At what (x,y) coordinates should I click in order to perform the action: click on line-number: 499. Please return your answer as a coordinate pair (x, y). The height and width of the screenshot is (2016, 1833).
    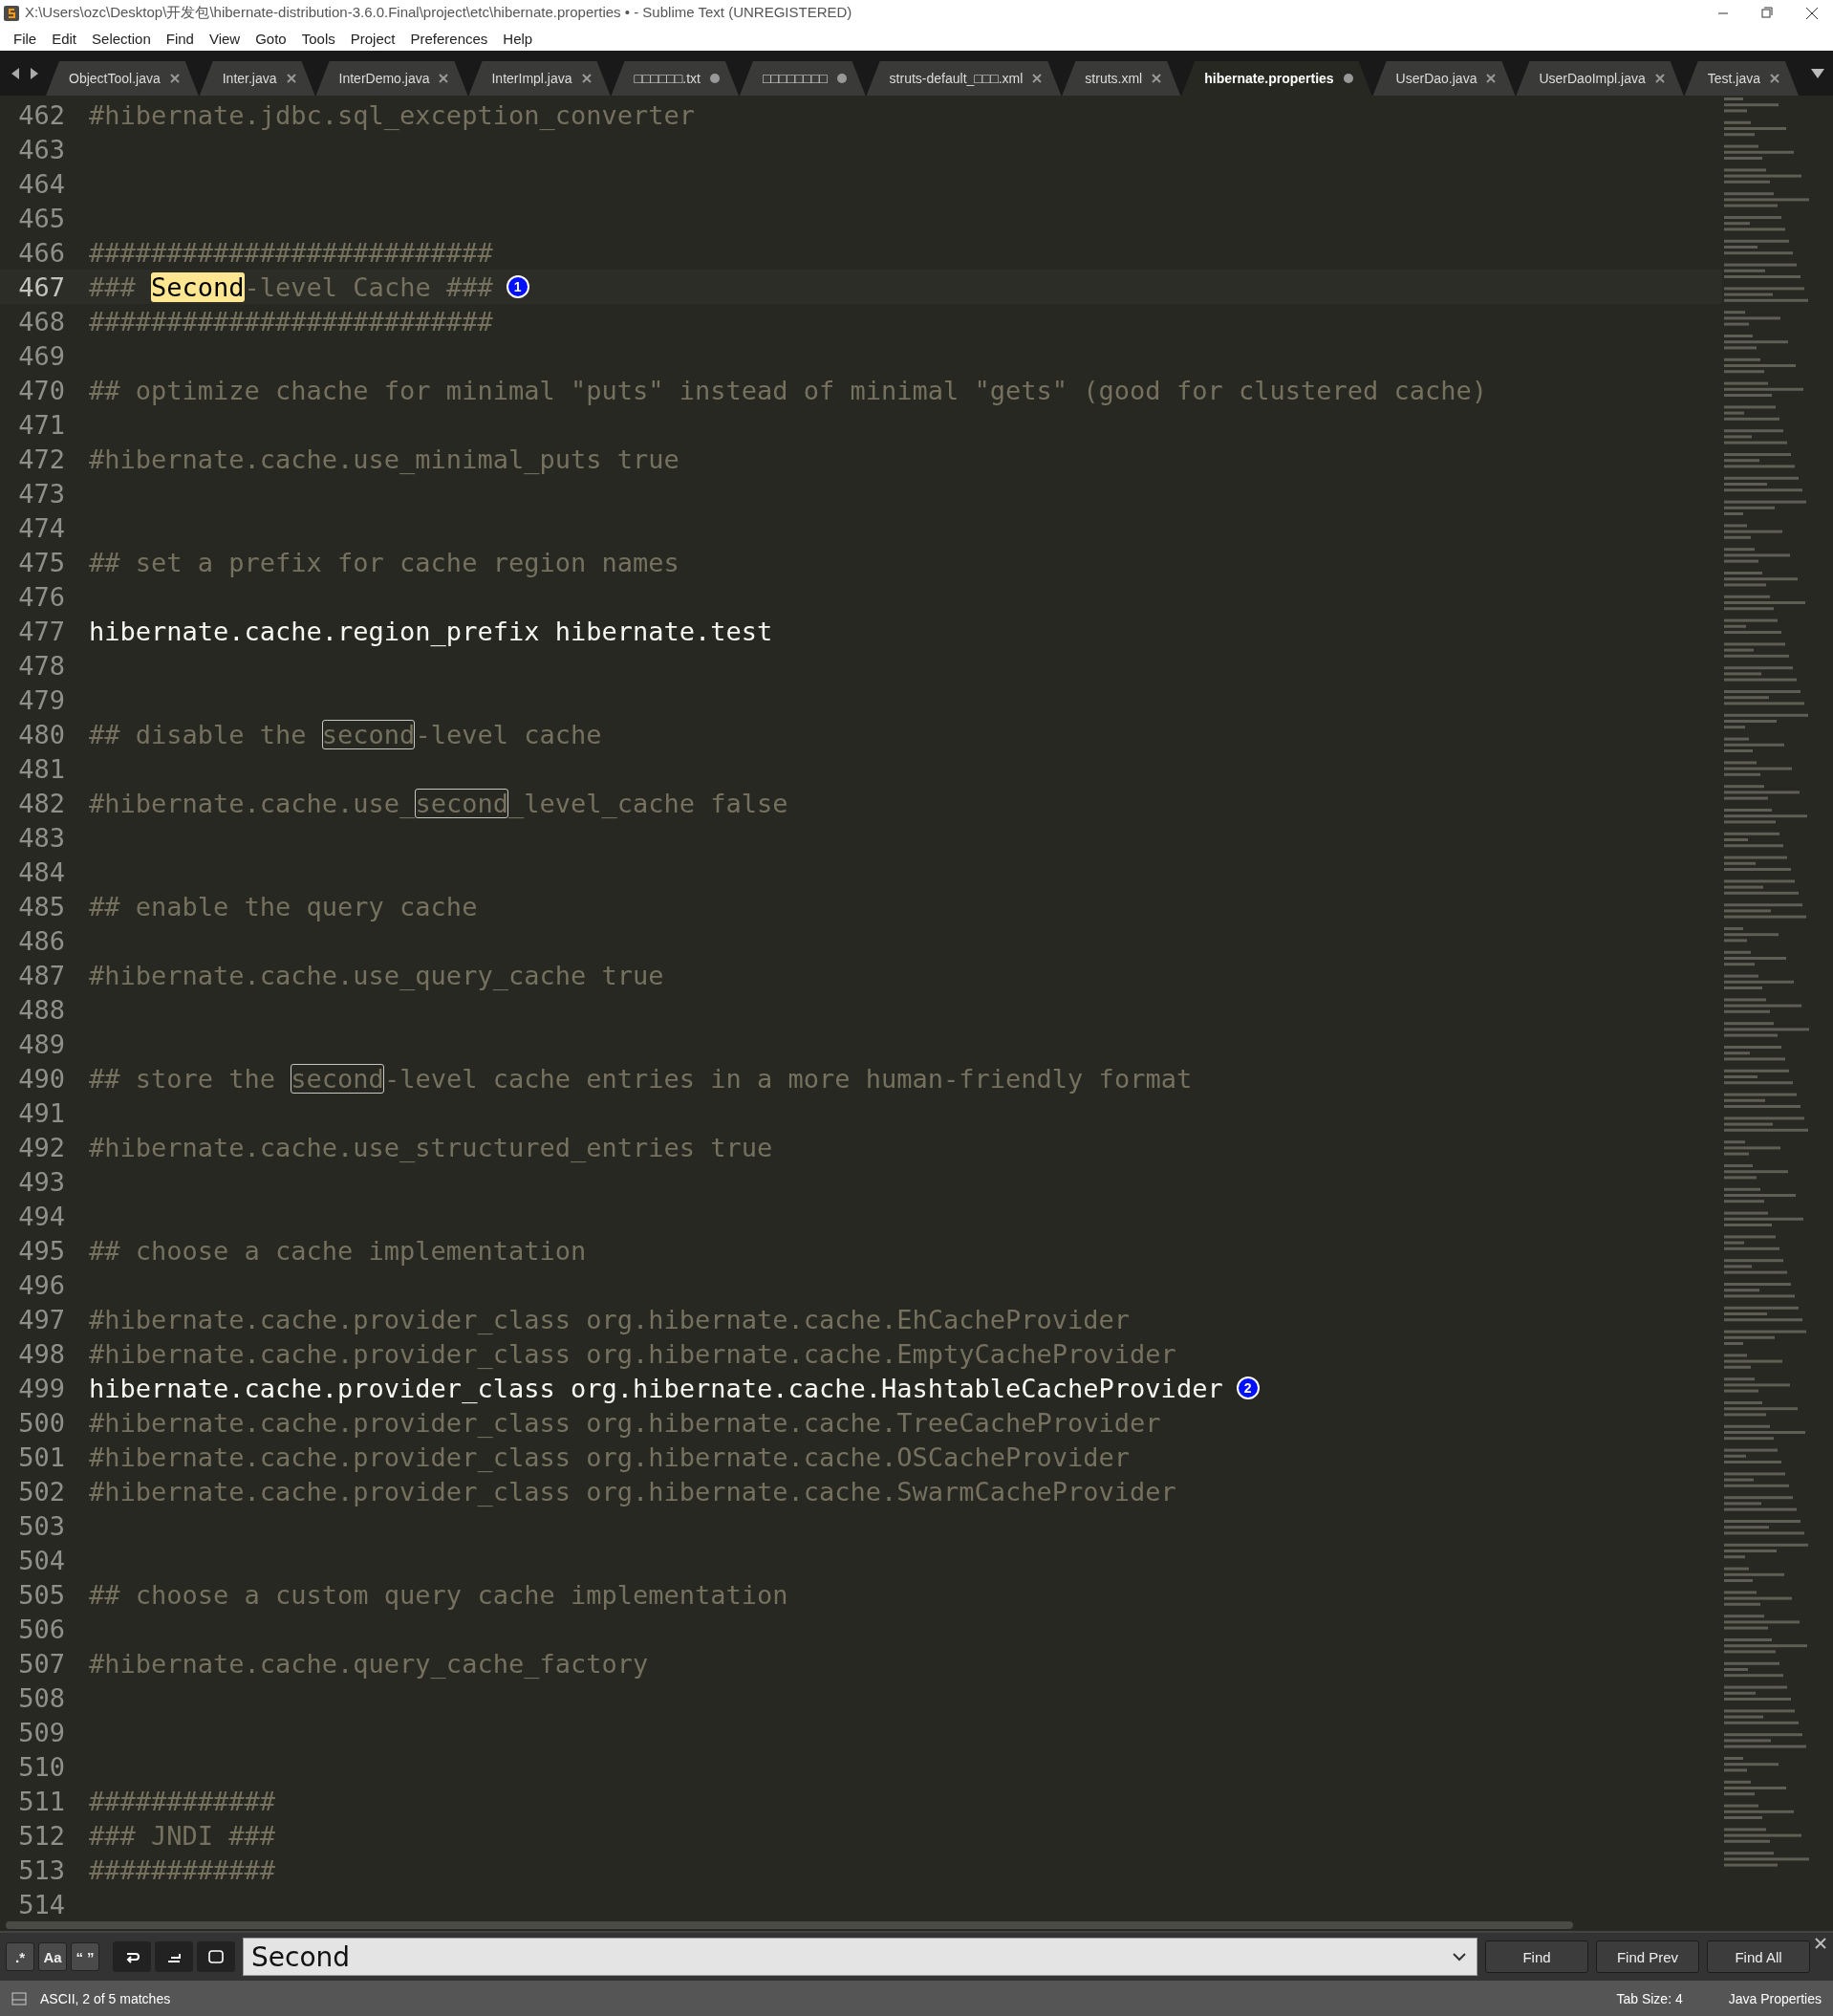
    Looking at the image, I should click on (41, 1388).